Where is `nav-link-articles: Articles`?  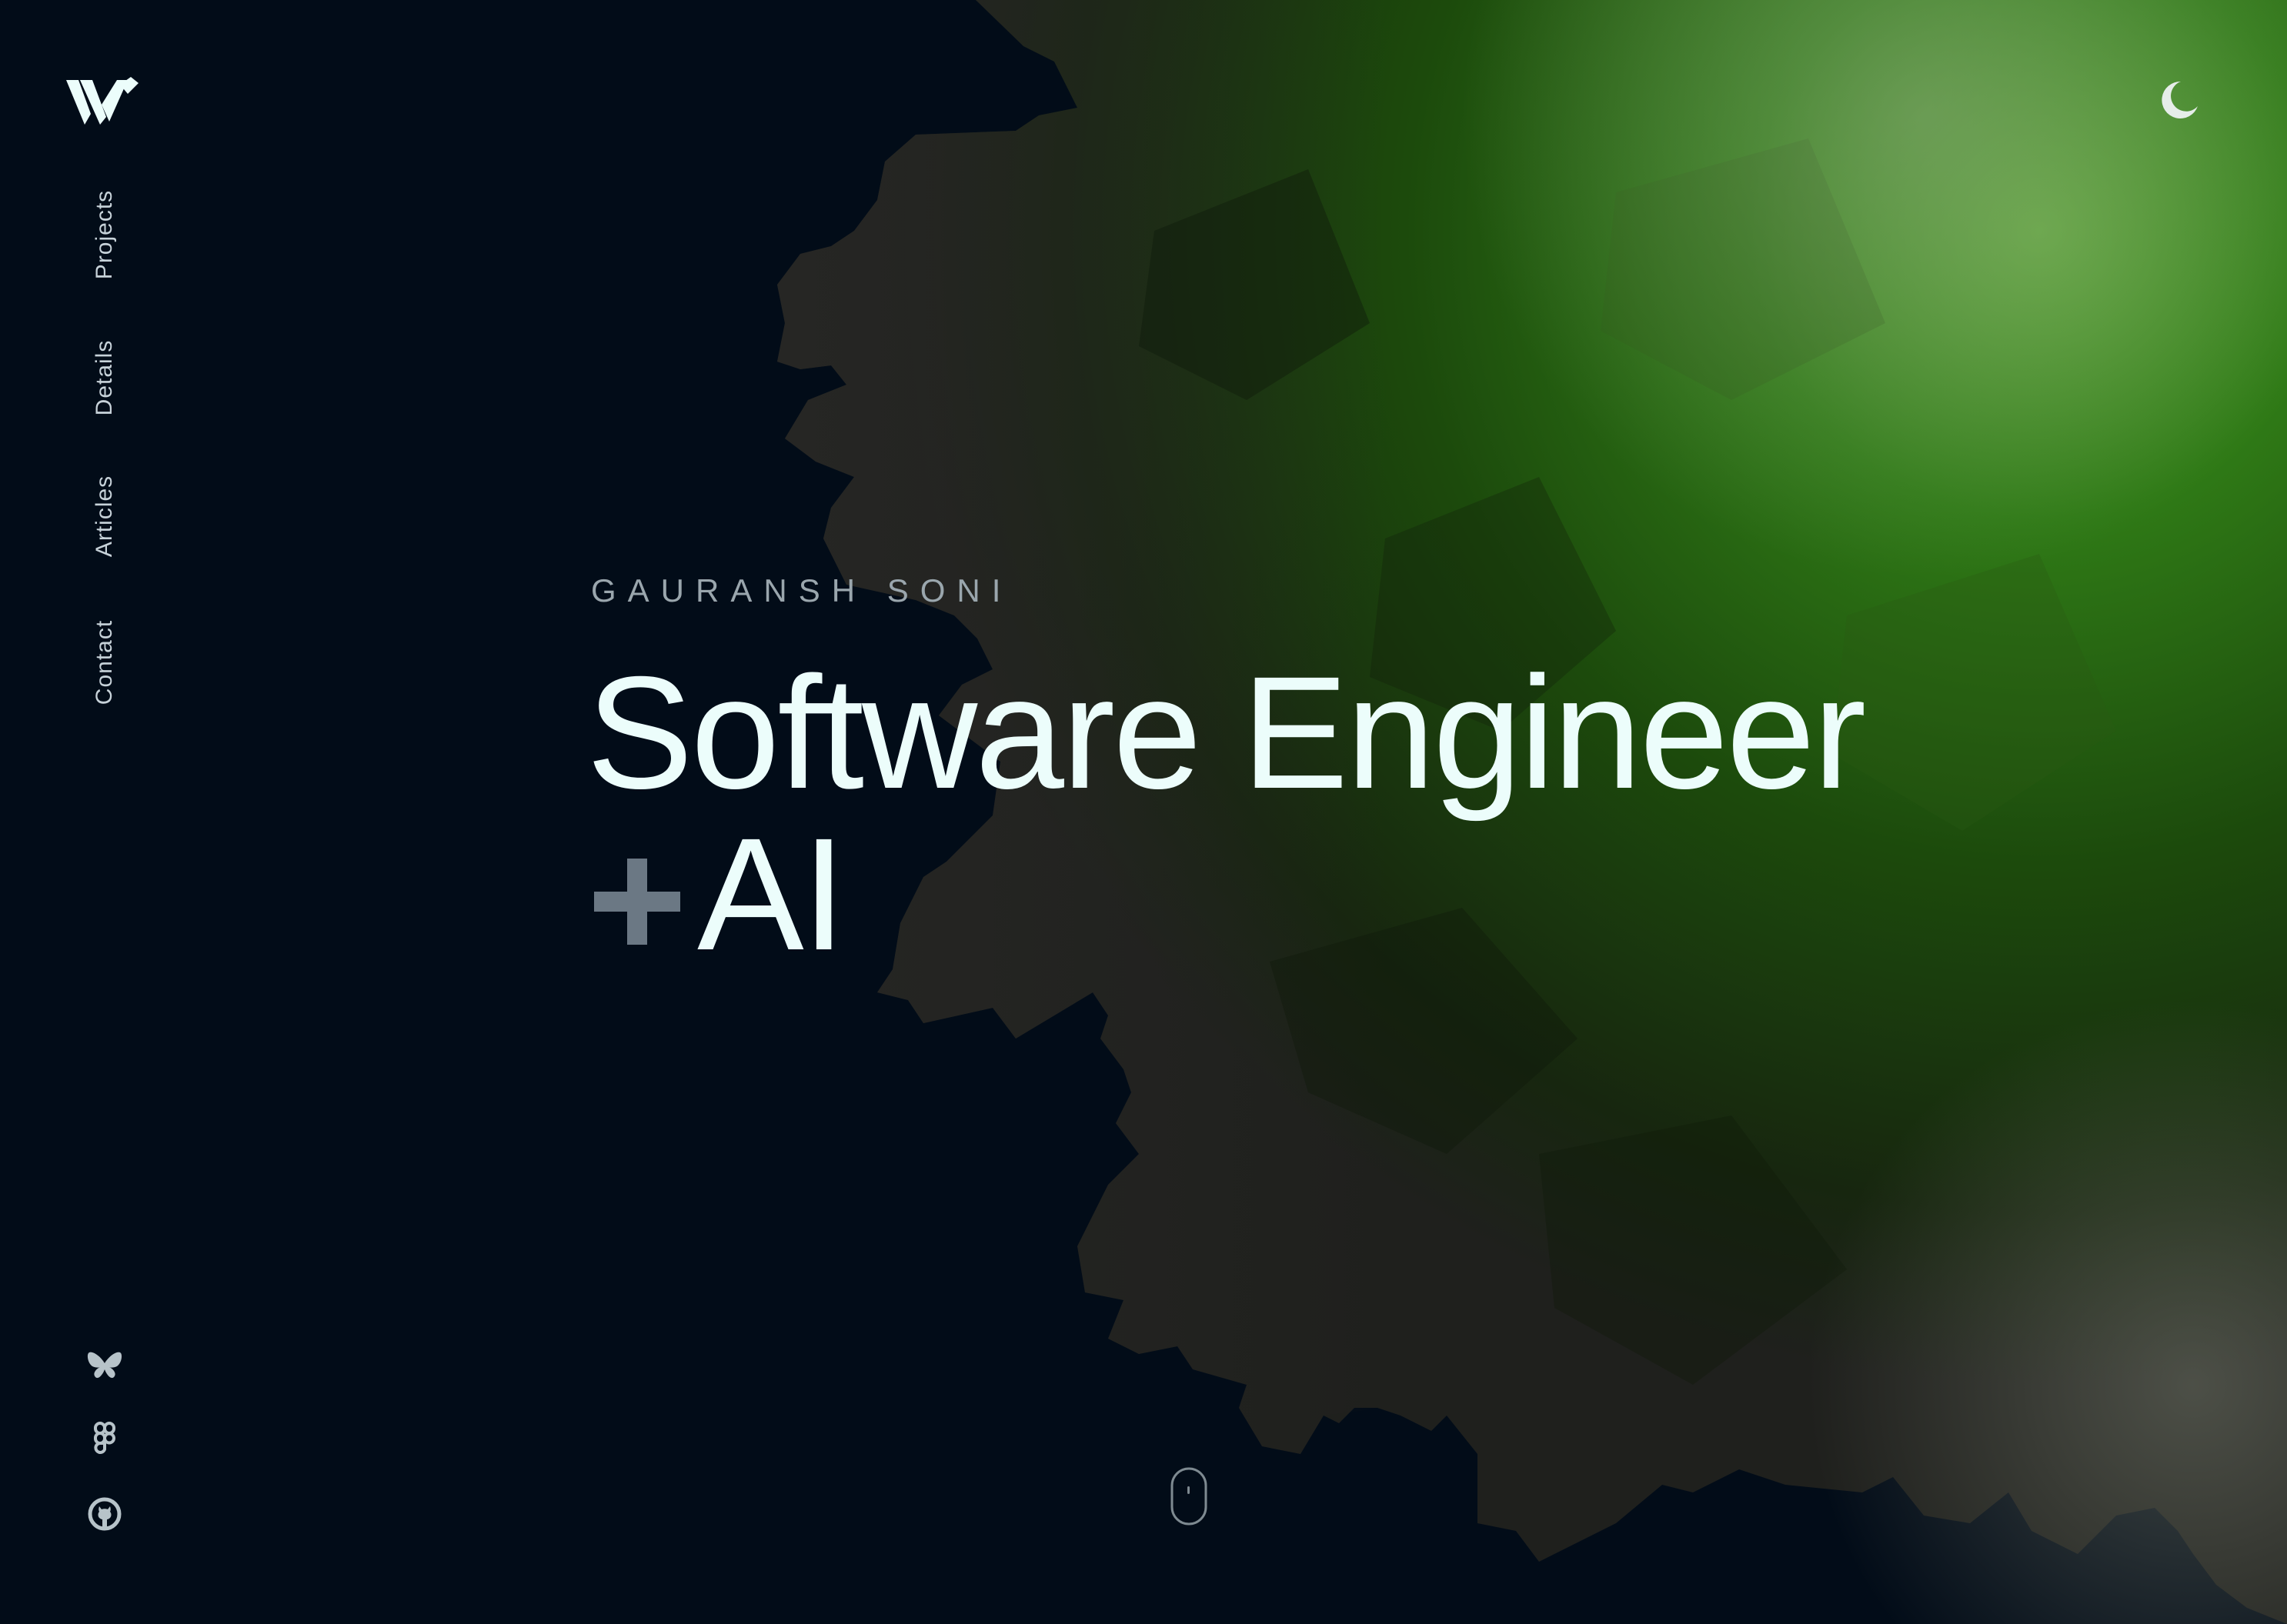
nav-link-articles: Articles is located at coordinates (105, 516).